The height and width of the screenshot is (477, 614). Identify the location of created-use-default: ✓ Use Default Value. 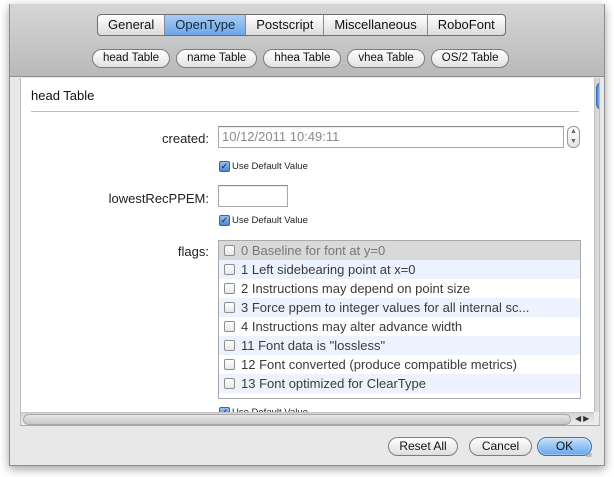
(263, 166).